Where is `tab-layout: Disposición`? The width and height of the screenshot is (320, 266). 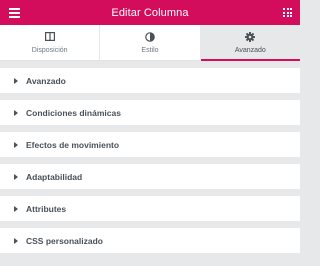
tab-layout: Disposición is located at coordinates (50, 42).